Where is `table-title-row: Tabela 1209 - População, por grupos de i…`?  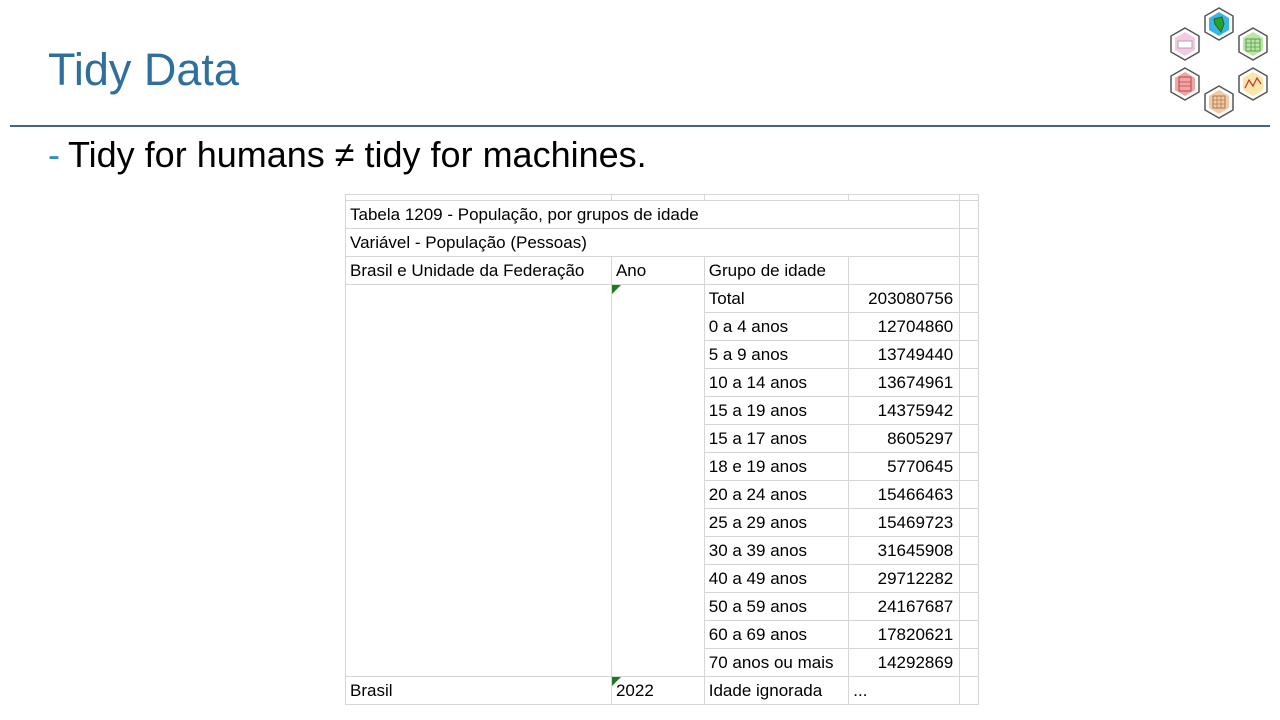
table-title-row: Tabela 1209 - População, por grupos de i… is located at coordinates (662, 214).